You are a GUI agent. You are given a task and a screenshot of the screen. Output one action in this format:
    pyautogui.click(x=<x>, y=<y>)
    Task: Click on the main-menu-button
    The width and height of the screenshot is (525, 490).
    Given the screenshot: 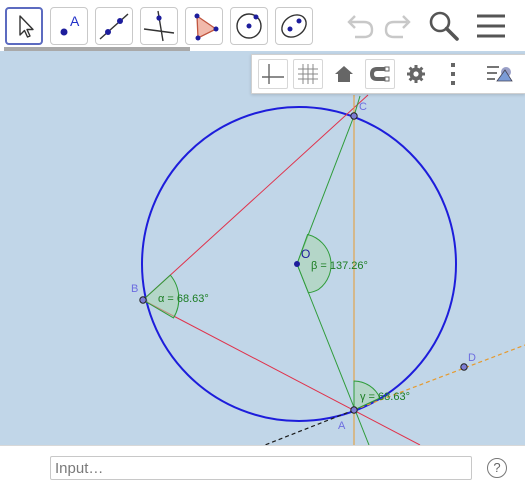 What is the action you would take?
    pyautogui.click(x=491, y=26)
    